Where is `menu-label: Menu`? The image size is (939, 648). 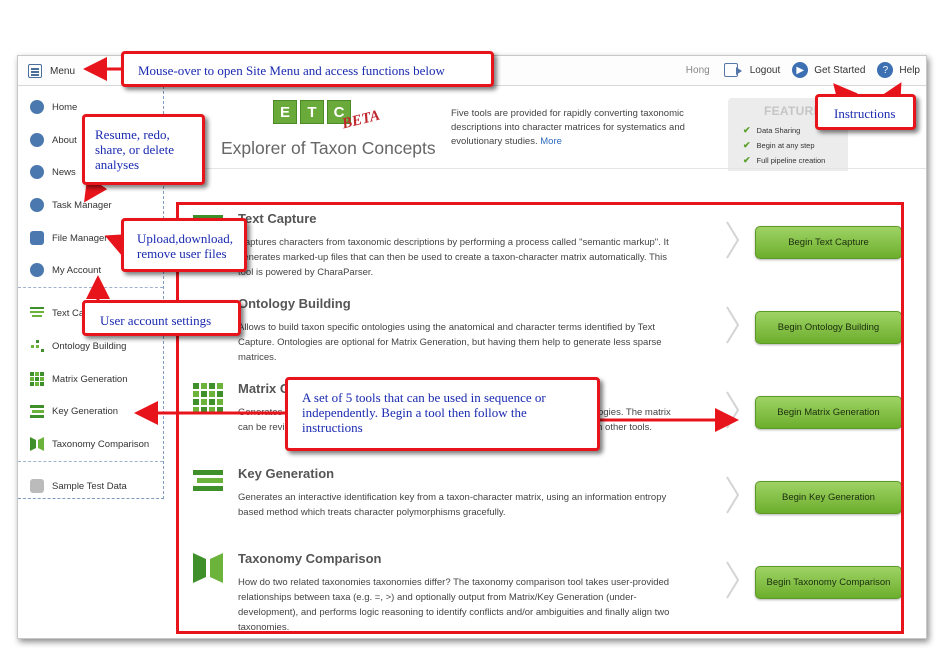 menu-label: Menu is located at coordinates (63, 71).